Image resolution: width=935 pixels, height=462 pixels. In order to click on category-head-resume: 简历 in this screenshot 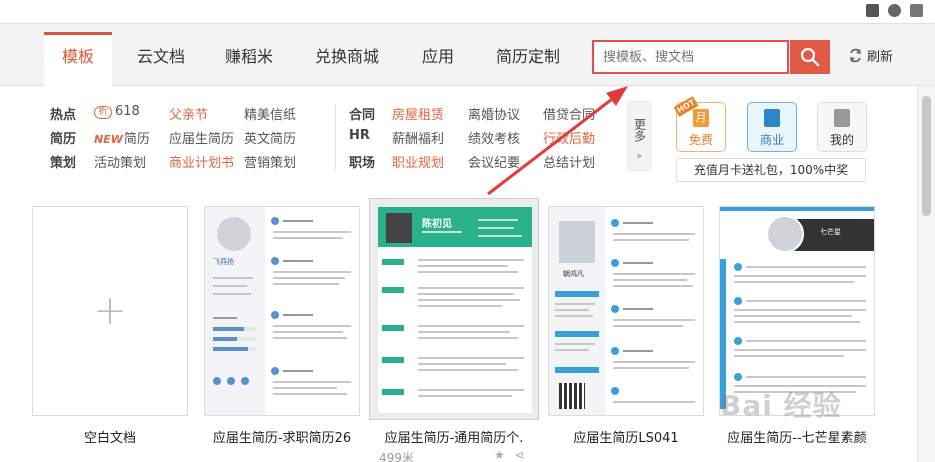, I will do `click(63, 139)`.